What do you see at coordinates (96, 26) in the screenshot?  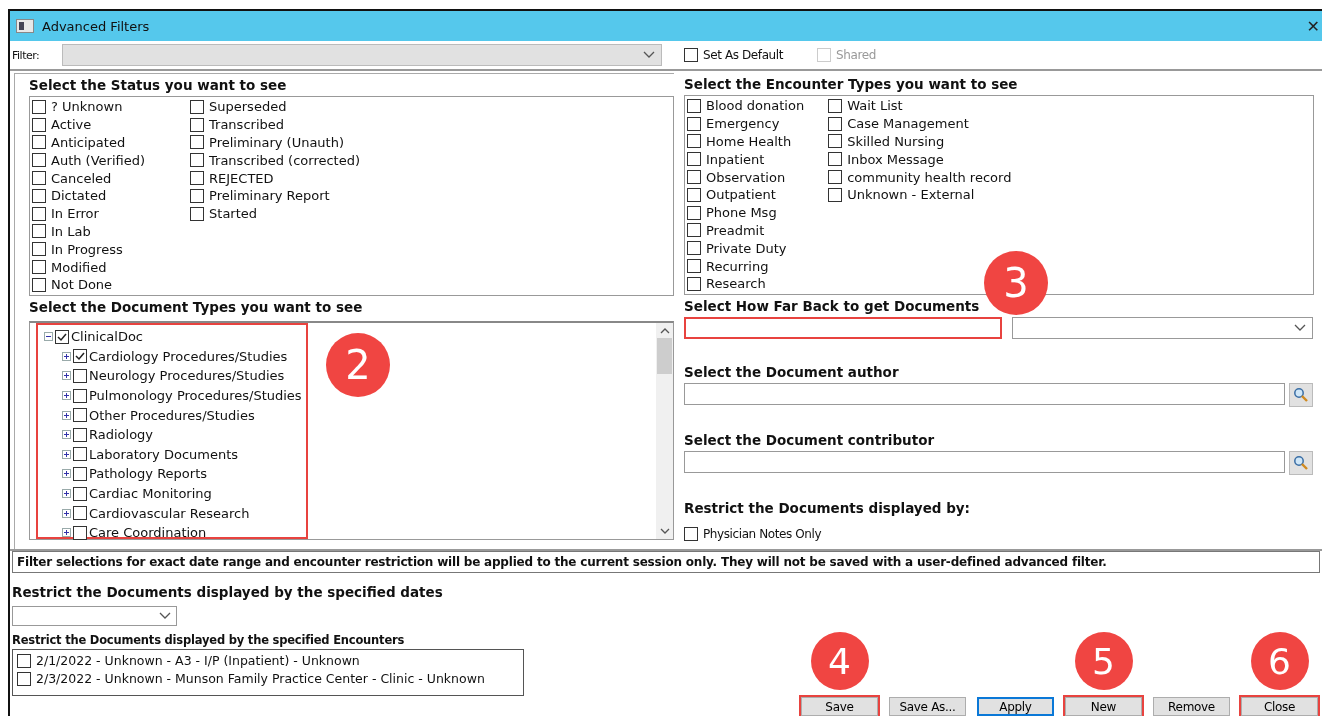 I see `window-title: Advanced Filters` at bounding box center [96, 26].